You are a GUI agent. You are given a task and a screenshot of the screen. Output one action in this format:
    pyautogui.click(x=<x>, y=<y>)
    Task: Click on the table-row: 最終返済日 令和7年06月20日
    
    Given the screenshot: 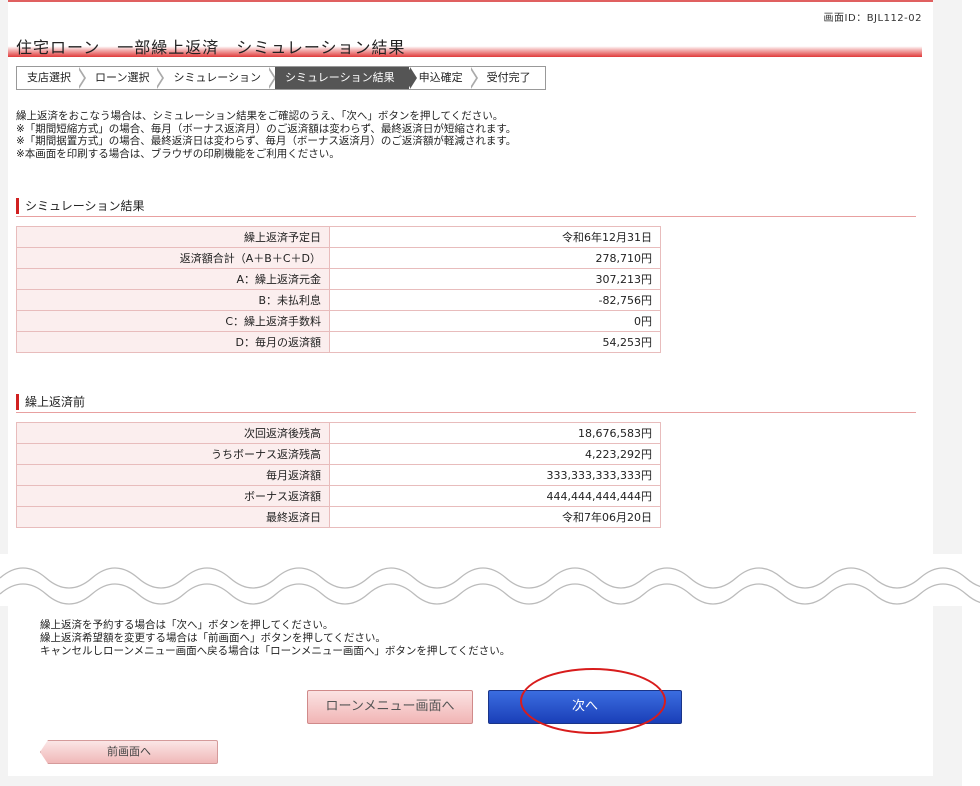 What is the action you would take?
    pyautogui.click(x=338, y=517)
    